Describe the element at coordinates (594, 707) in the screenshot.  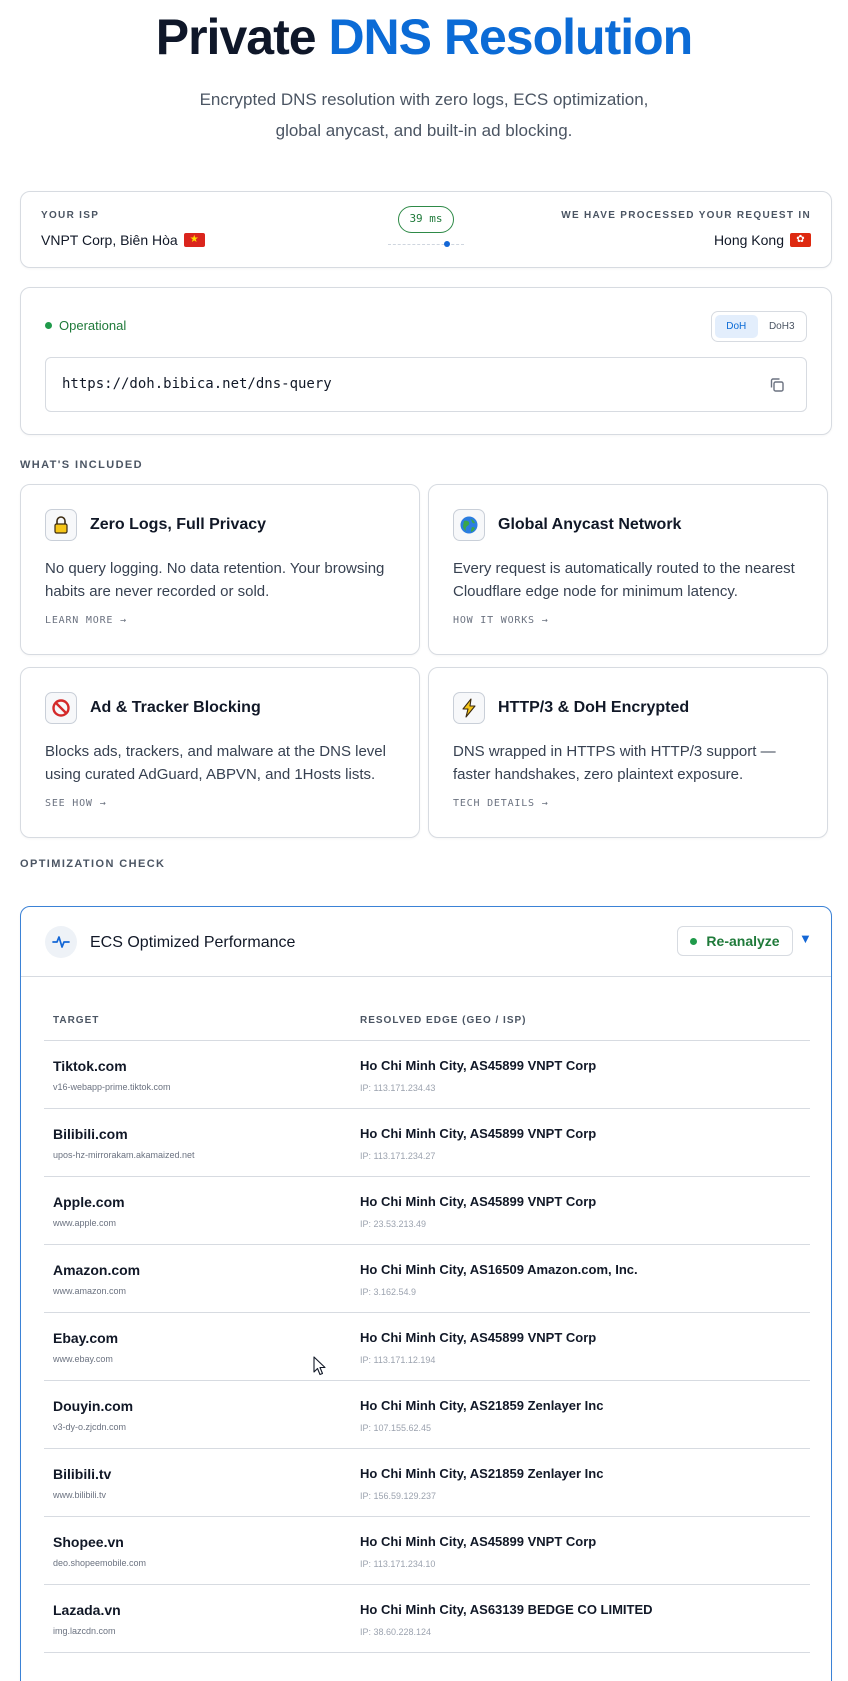
I see `feature-title: HTTP/3 & DoH Encrypted` at that location.